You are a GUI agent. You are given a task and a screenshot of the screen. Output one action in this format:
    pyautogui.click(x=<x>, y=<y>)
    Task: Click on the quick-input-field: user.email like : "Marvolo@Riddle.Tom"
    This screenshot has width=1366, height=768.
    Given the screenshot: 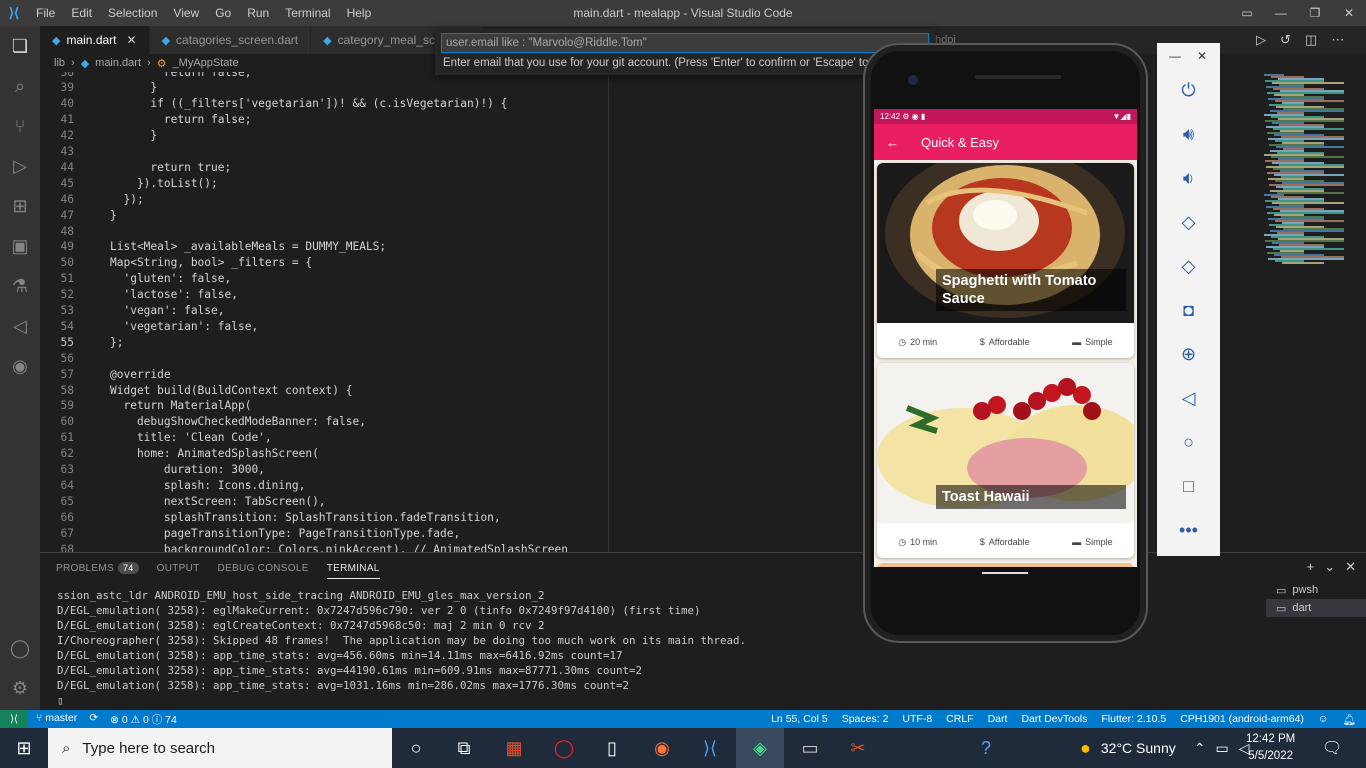 What is the action you would take?
    pyautogui.click(x=685, y=43)
    